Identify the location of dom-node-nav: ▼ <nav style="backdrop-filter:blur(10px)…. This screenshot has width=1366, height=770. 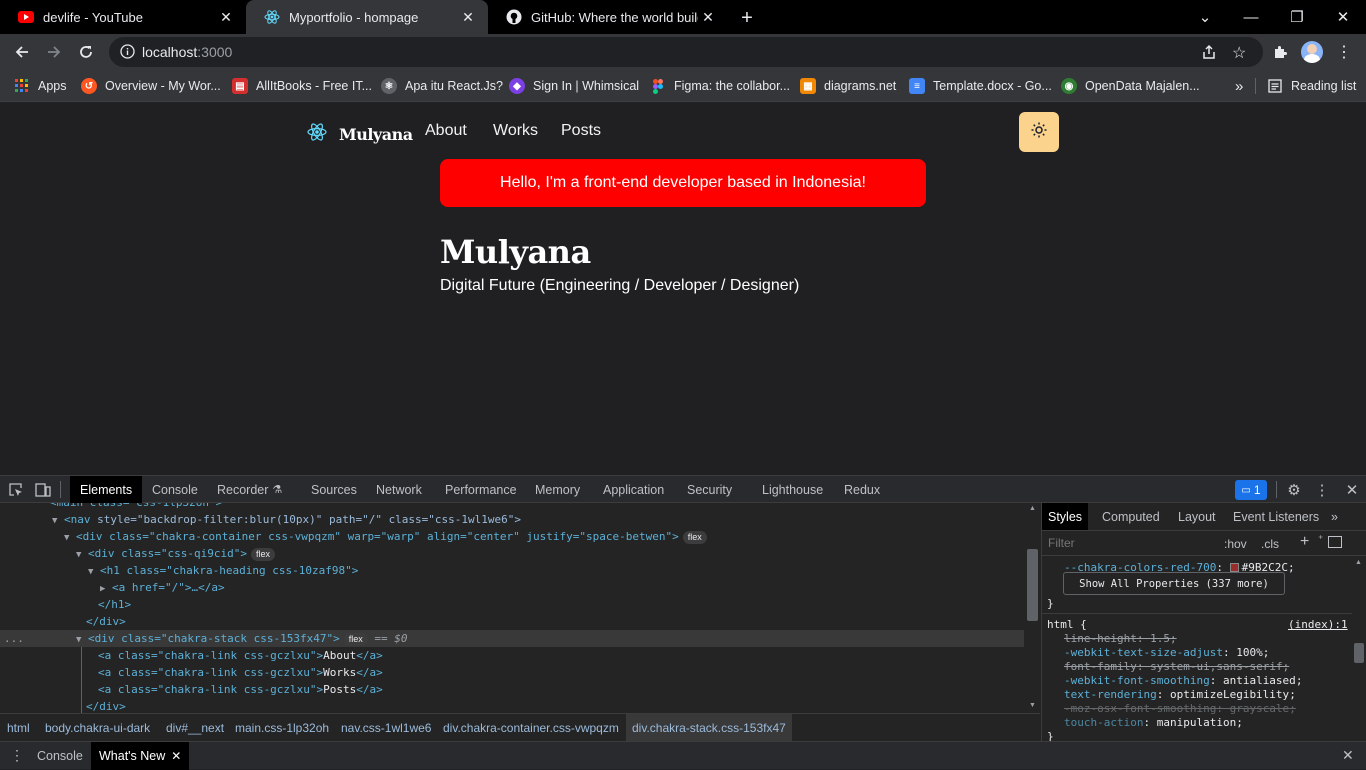
(286, 519).